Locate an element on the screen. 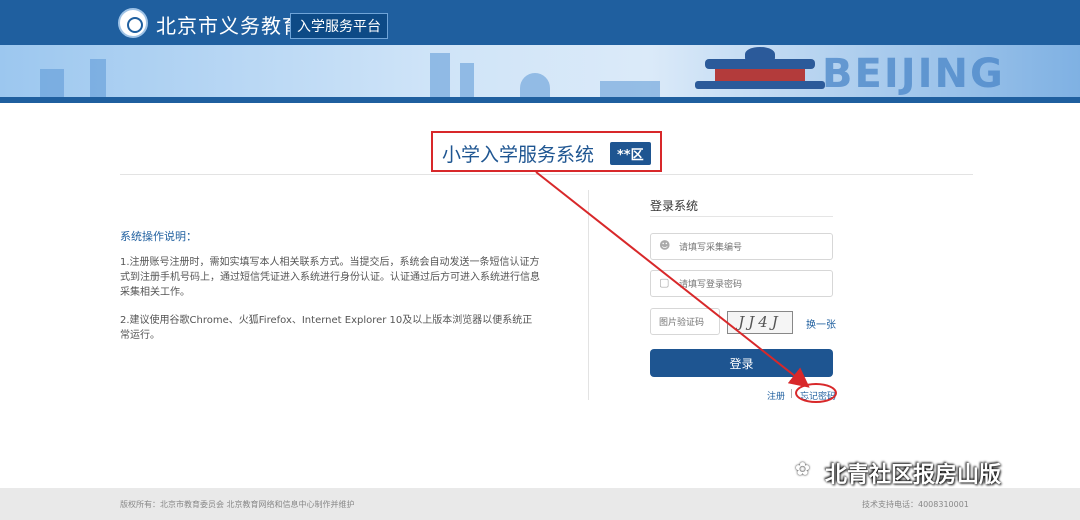 Image resolution: width=1080 pixels, height=520 pixels. wechat-icon: ✿ is located at coordinates (803, 469).